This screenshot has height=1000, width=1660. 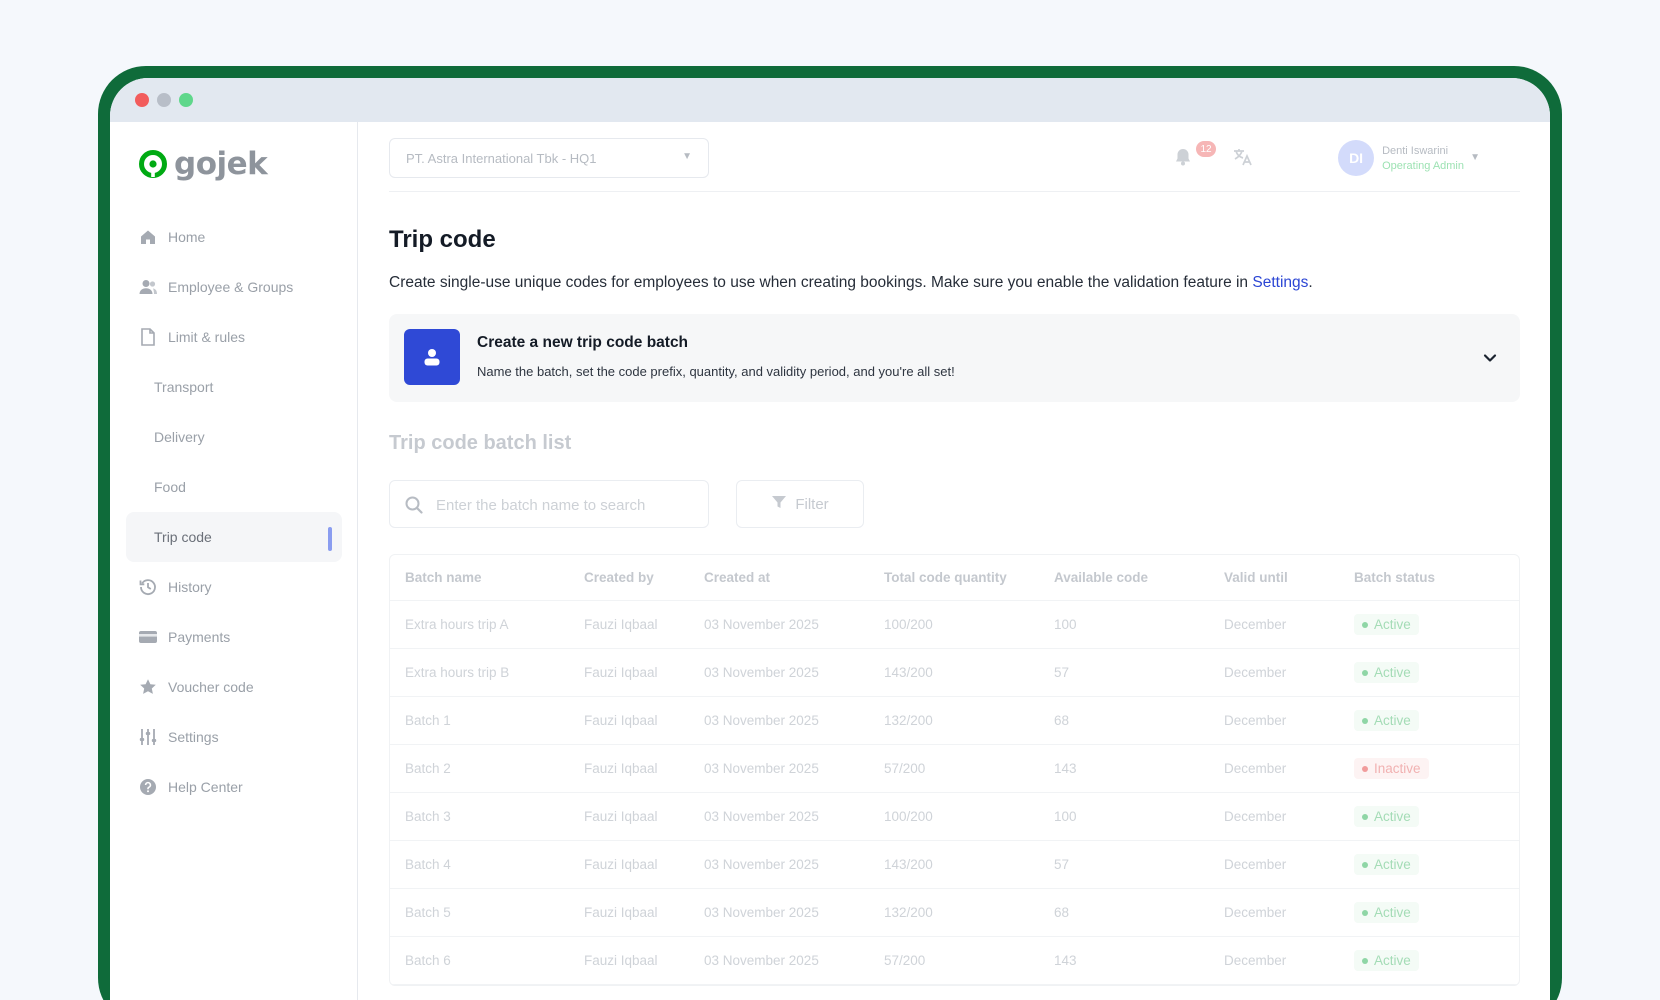 What do you see at coordinates (183, 537) in the screenshot?
I see `sidebar-item-label: Trip code` at bounding box center [183, 537].